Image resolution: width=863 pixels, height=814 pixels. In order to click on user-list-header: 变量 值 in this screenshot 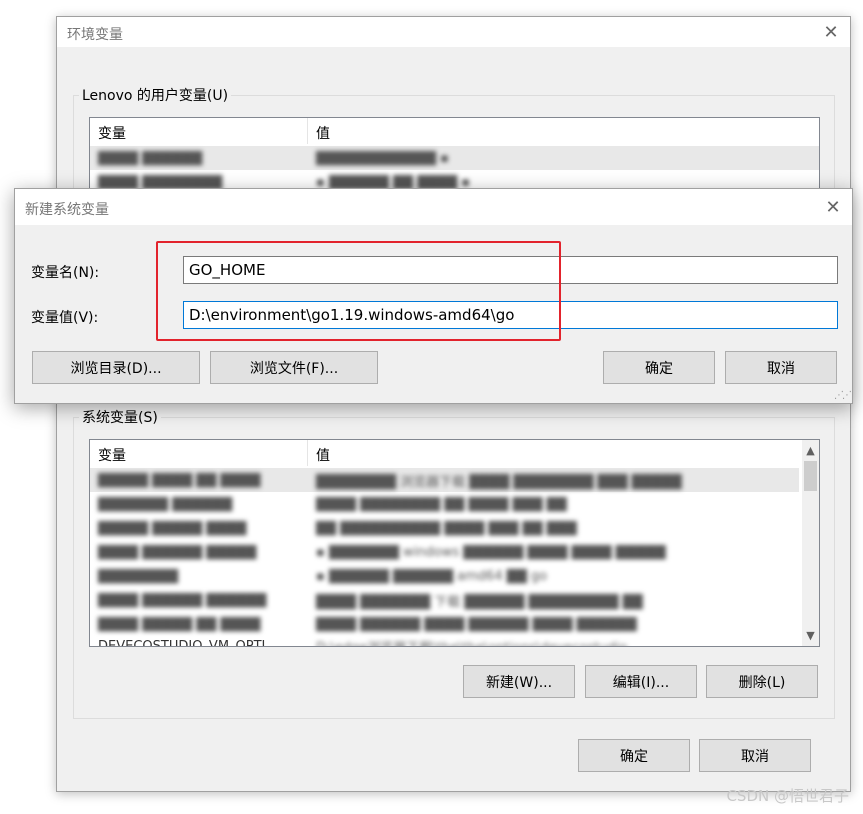, I will do `click(454, 131)`.